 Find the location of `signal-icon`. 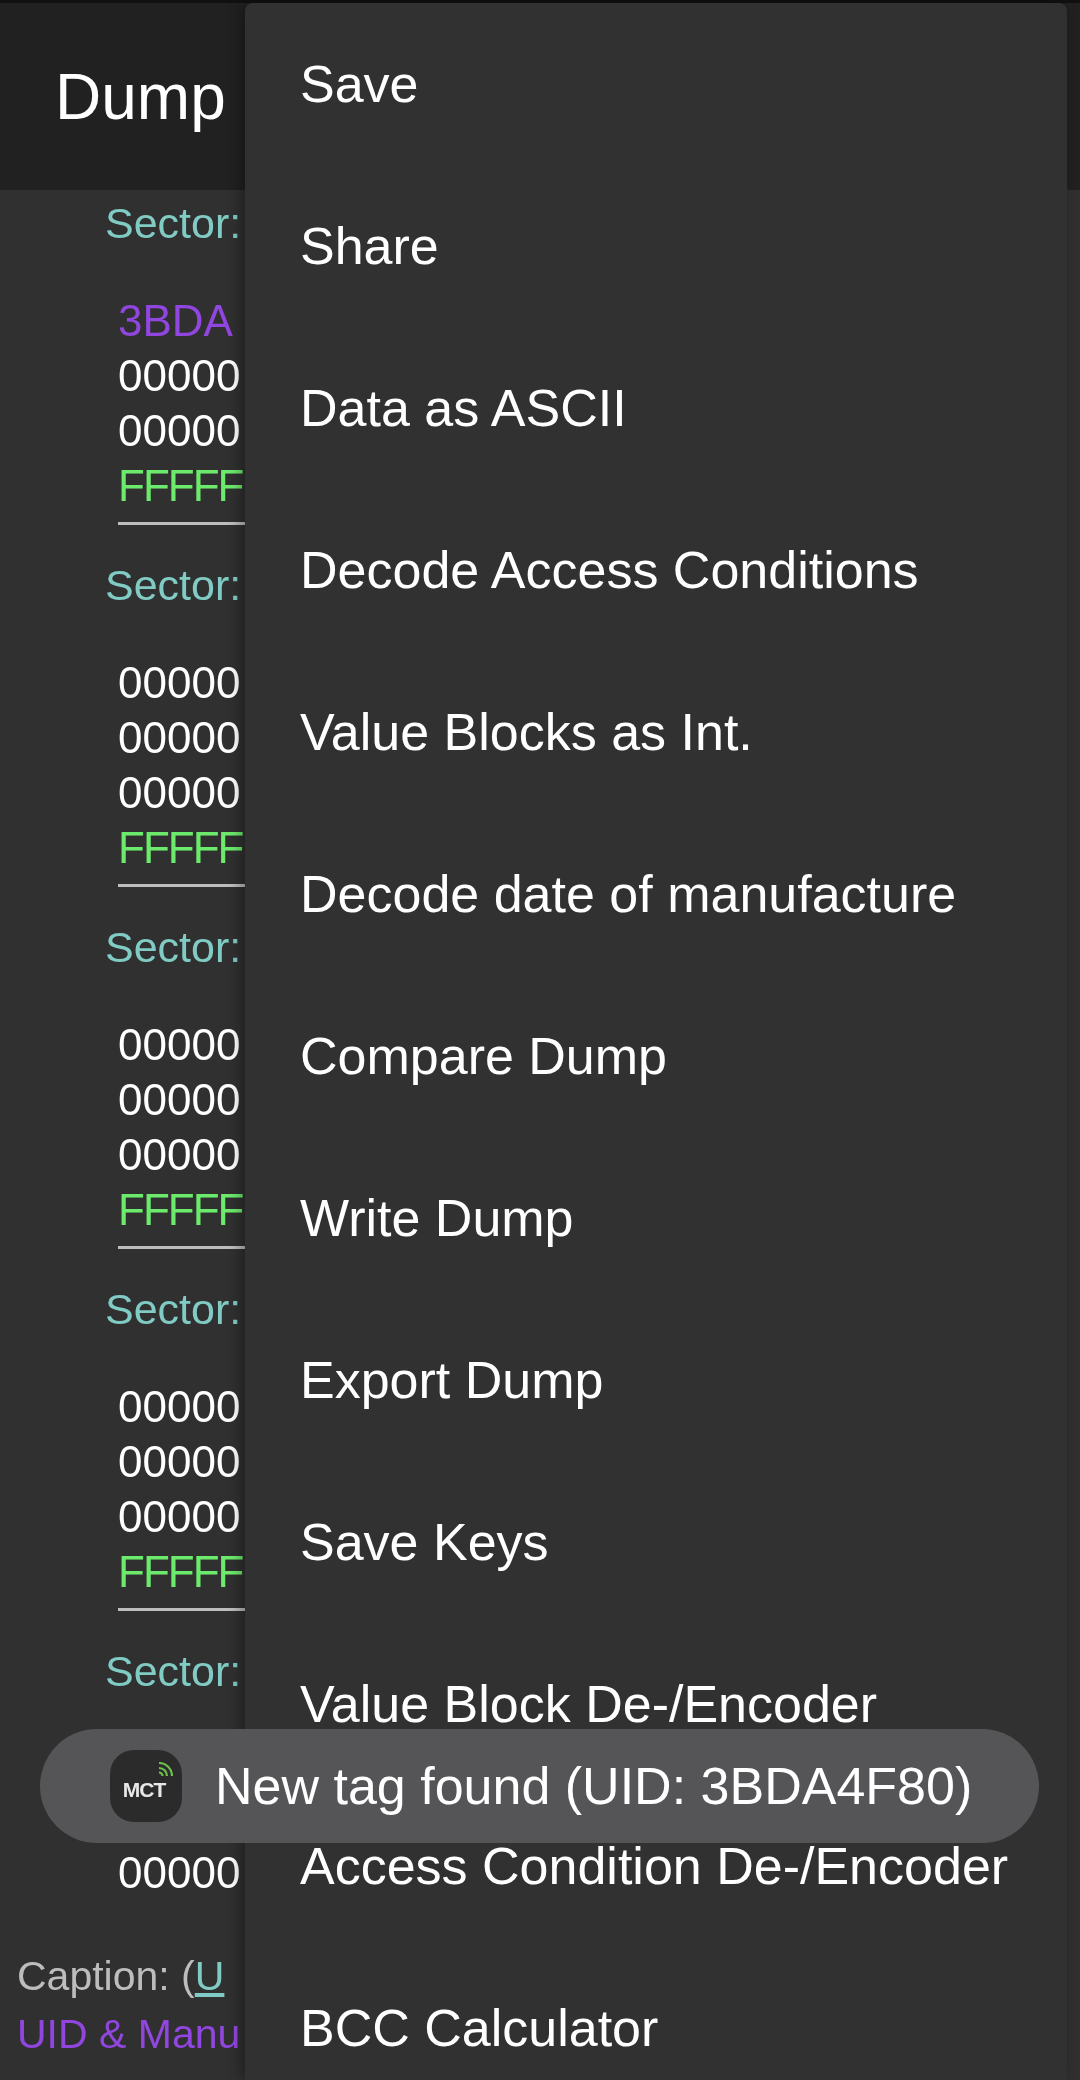

signal-icon is located at coordinates (165, 1770).